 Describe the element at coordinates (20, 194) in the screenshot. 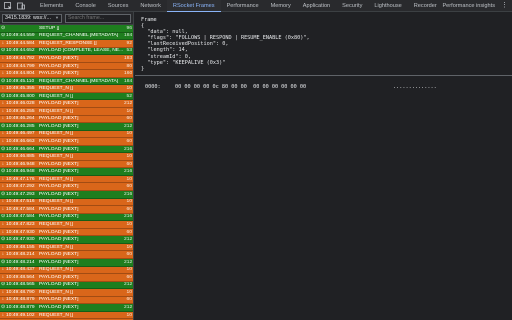

I see `frame-timestamp: 10:49:47.293` at that location.